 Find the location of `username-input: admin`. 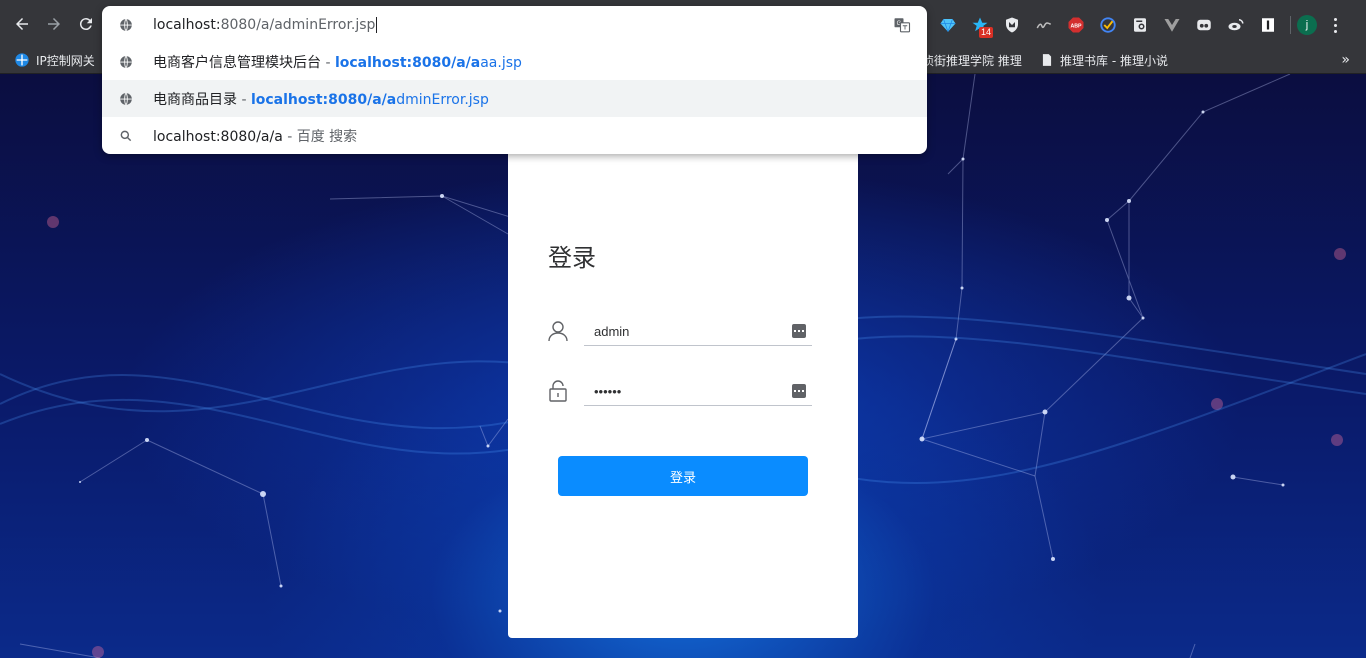

username-input: admin is located at coordinates (698, 332).